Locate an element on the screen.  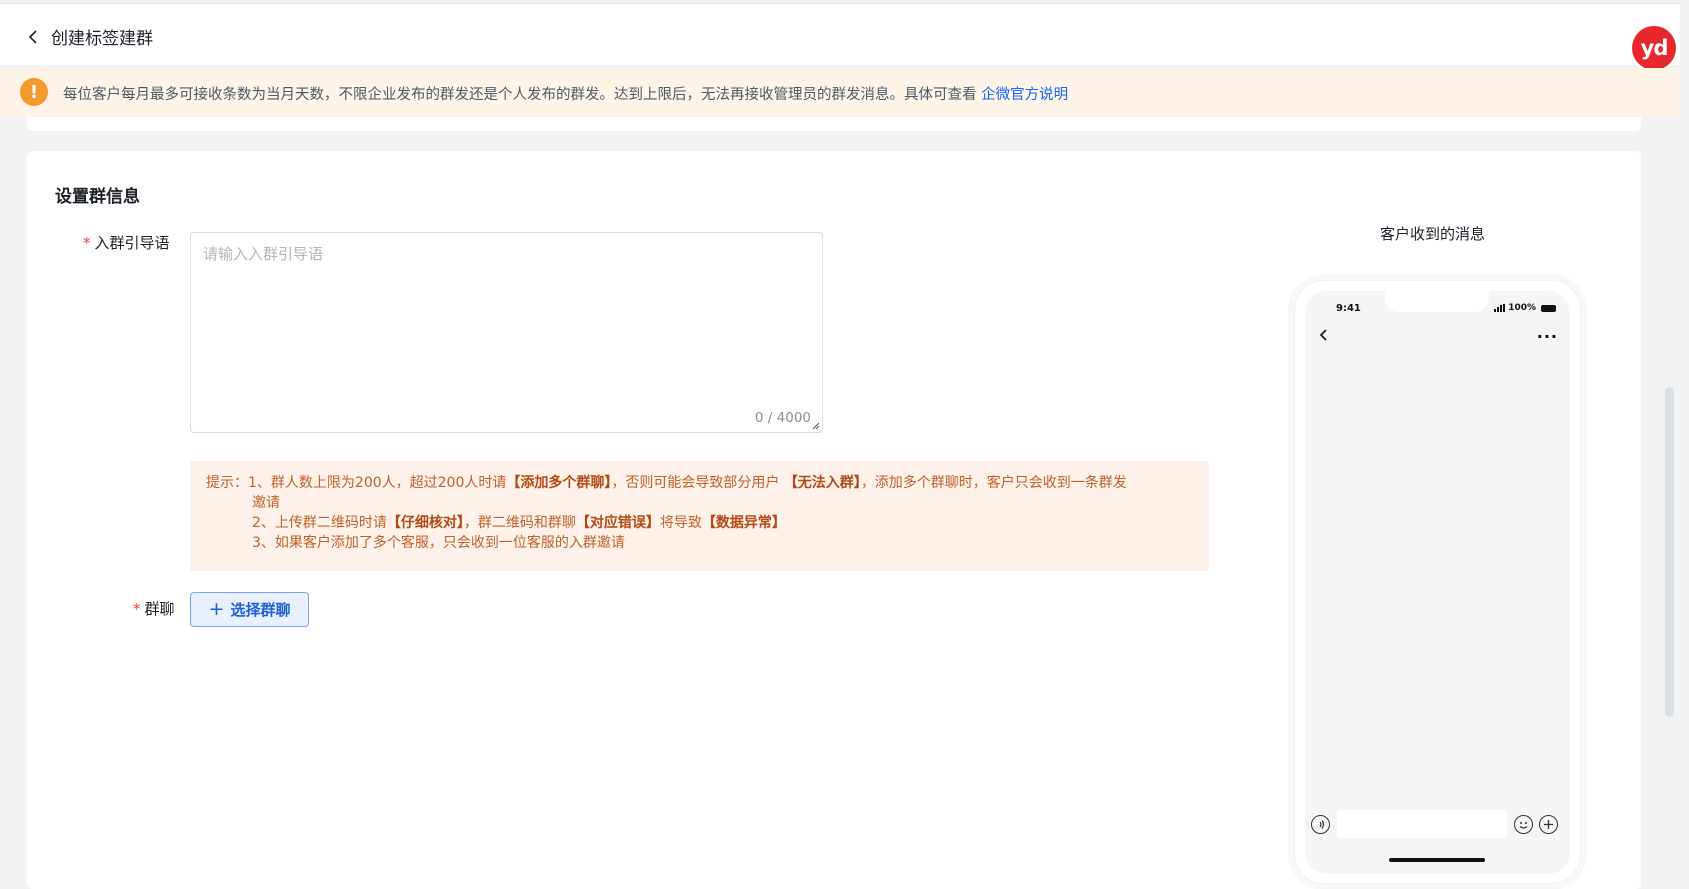
group-label: * 群聊 is located at coordinates (154, 608).